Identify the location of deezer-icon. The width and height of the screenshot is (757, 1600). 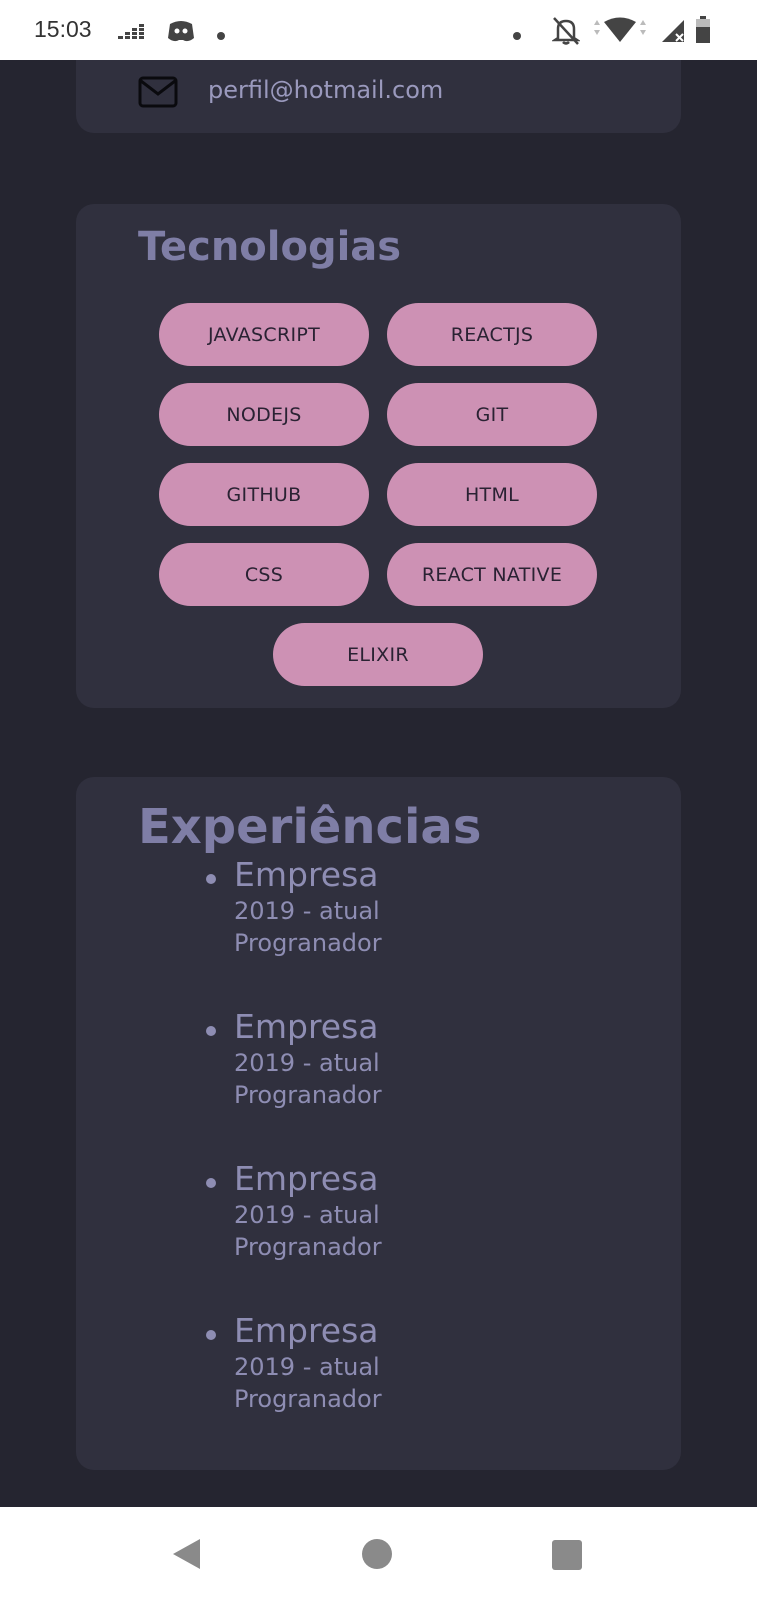
(133, 33).